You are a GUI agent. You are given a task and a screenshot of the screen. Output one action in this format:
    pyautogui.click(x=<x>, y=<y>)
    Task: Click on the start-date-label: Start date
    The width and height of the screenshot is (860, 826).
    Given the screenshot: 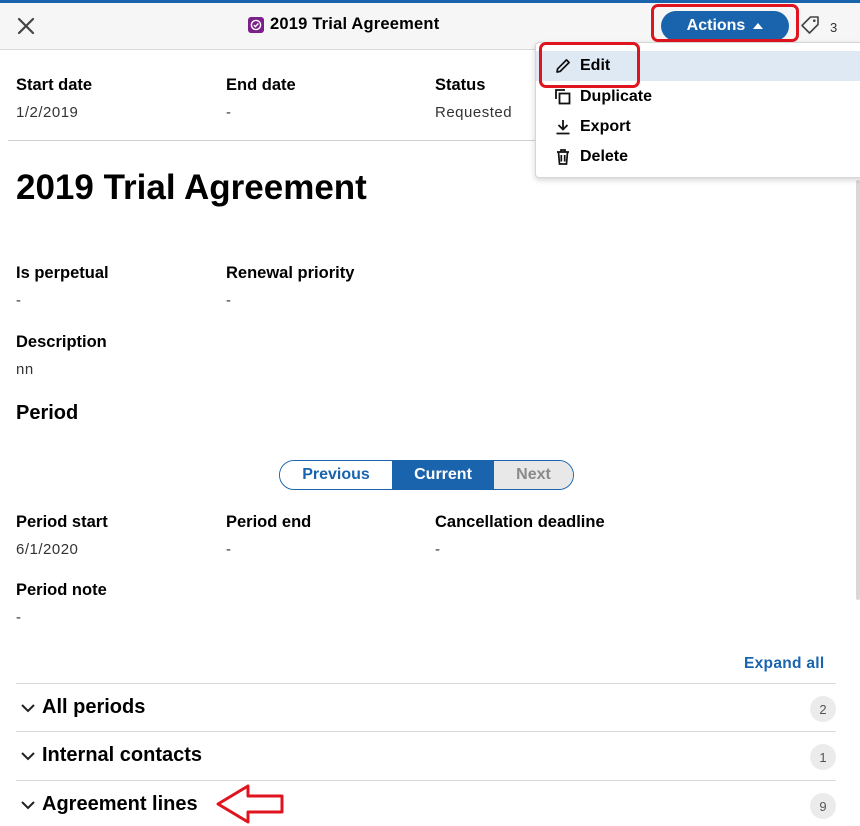 What is the action you would take?
    pyautogui.click(x=54, y=85)
    